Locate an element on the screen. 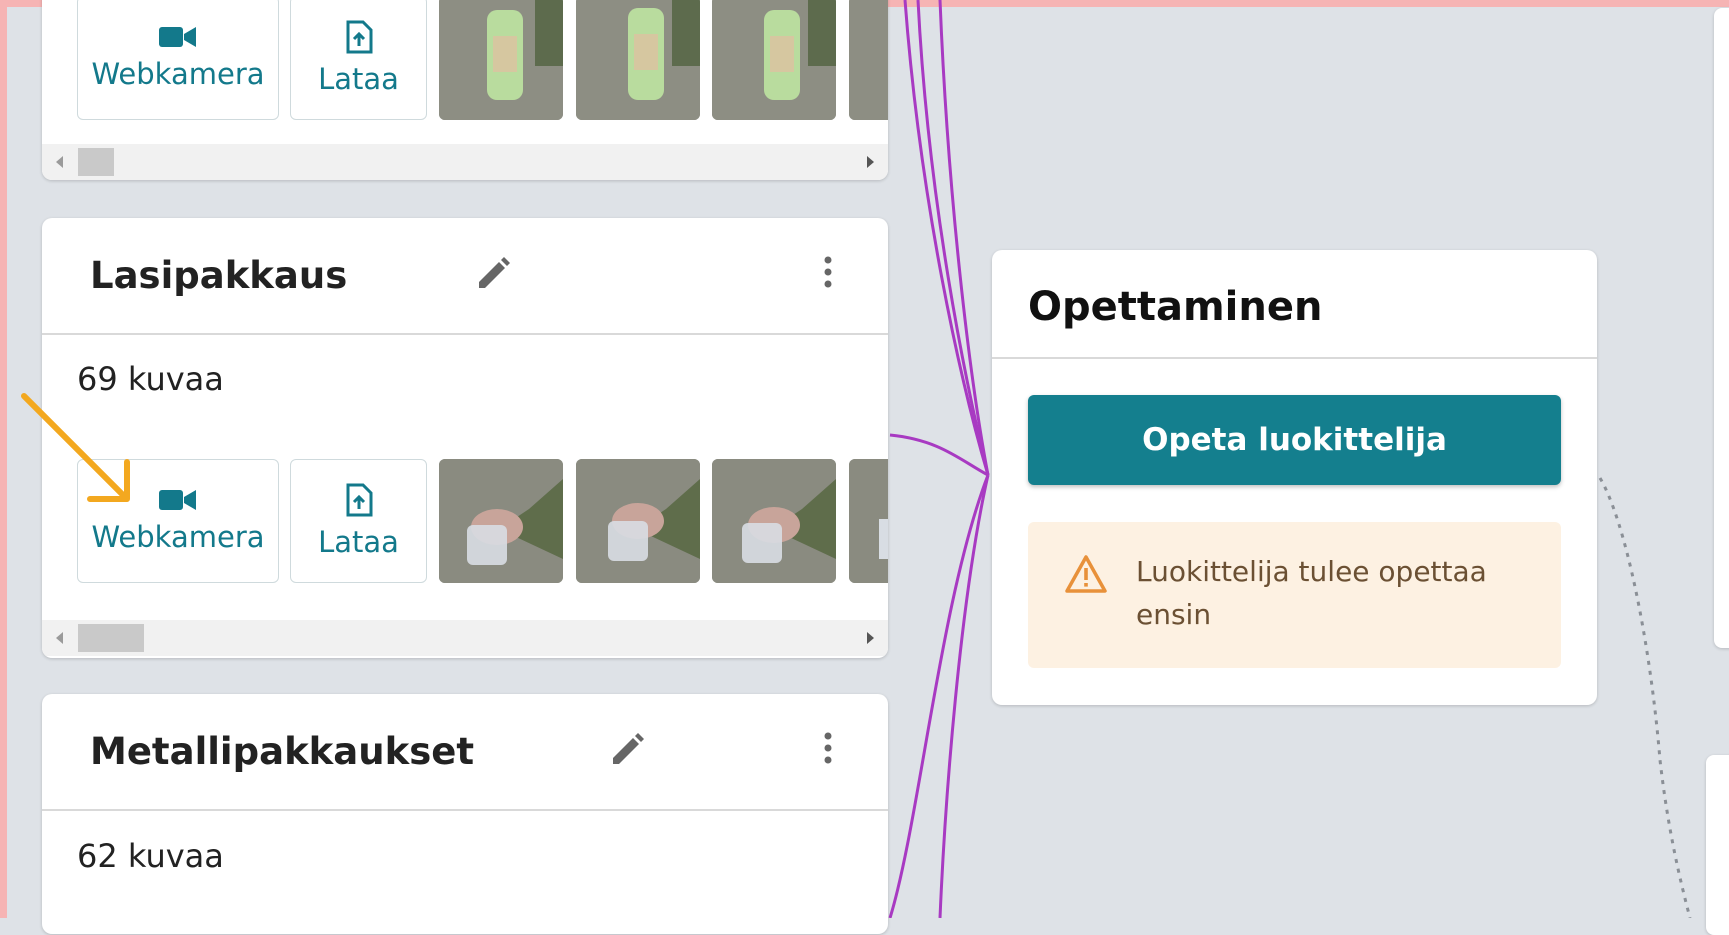 Image resolution: width=1729 pixels, height=935 pixels. train-classifier-button: Opeta luokittelija is located at coordinates (1294, 440).